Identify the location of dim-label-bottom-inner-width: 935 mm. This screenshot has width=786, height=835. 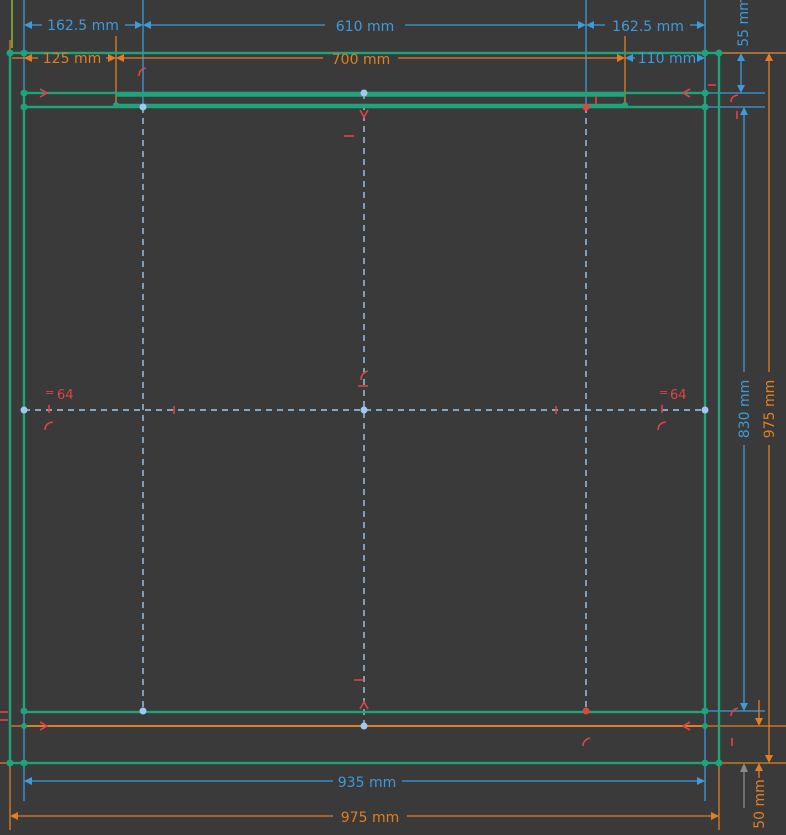
(367, 783).